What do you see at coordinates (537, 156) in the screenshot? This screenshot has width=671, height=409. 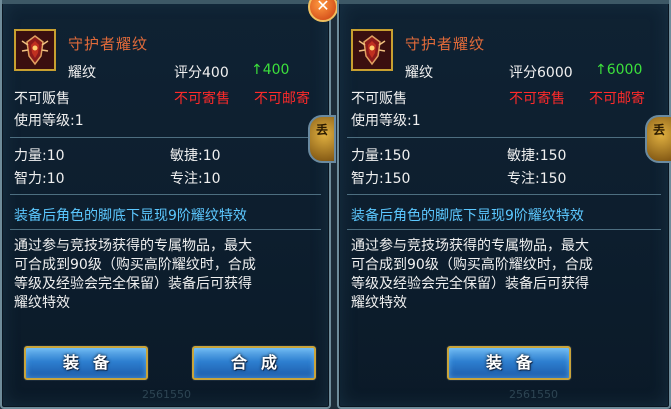 I see `stat-agility: 敏捷:150` at bounding box center [537, 156].